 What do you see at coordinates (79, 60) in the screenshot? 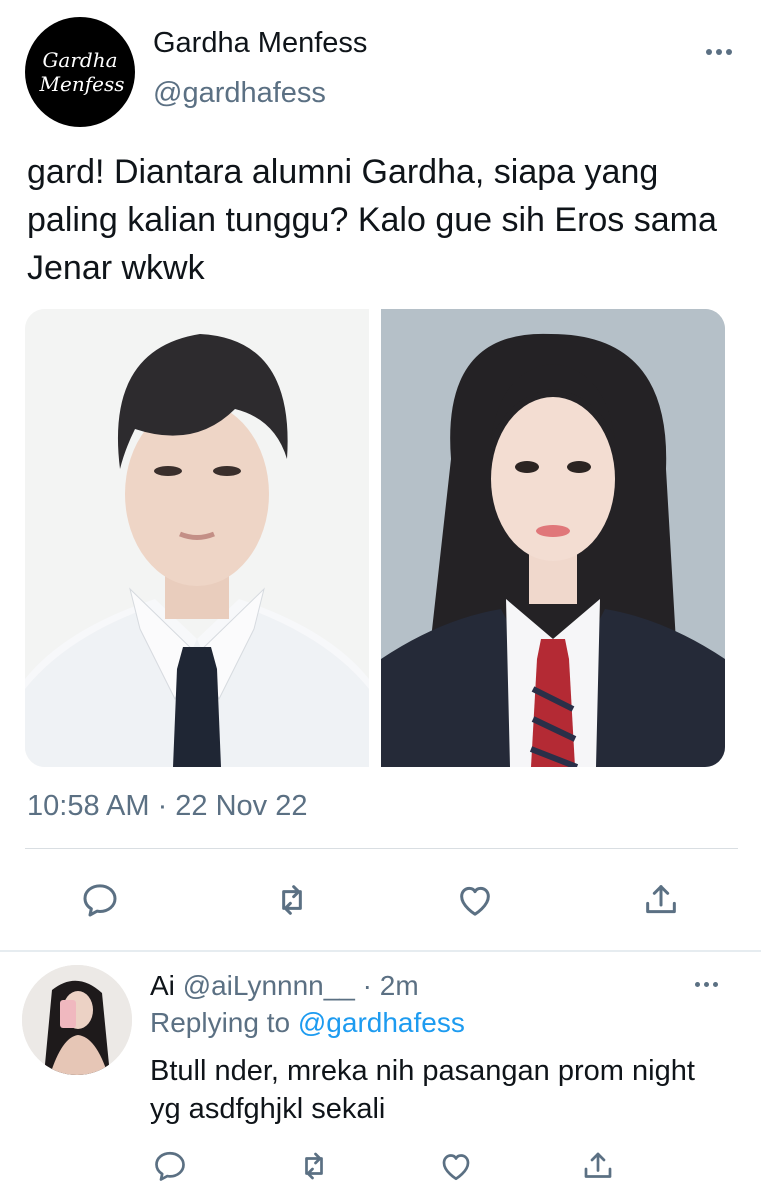
I see `svg-text: Gardha` at bounding box center [79, 60].